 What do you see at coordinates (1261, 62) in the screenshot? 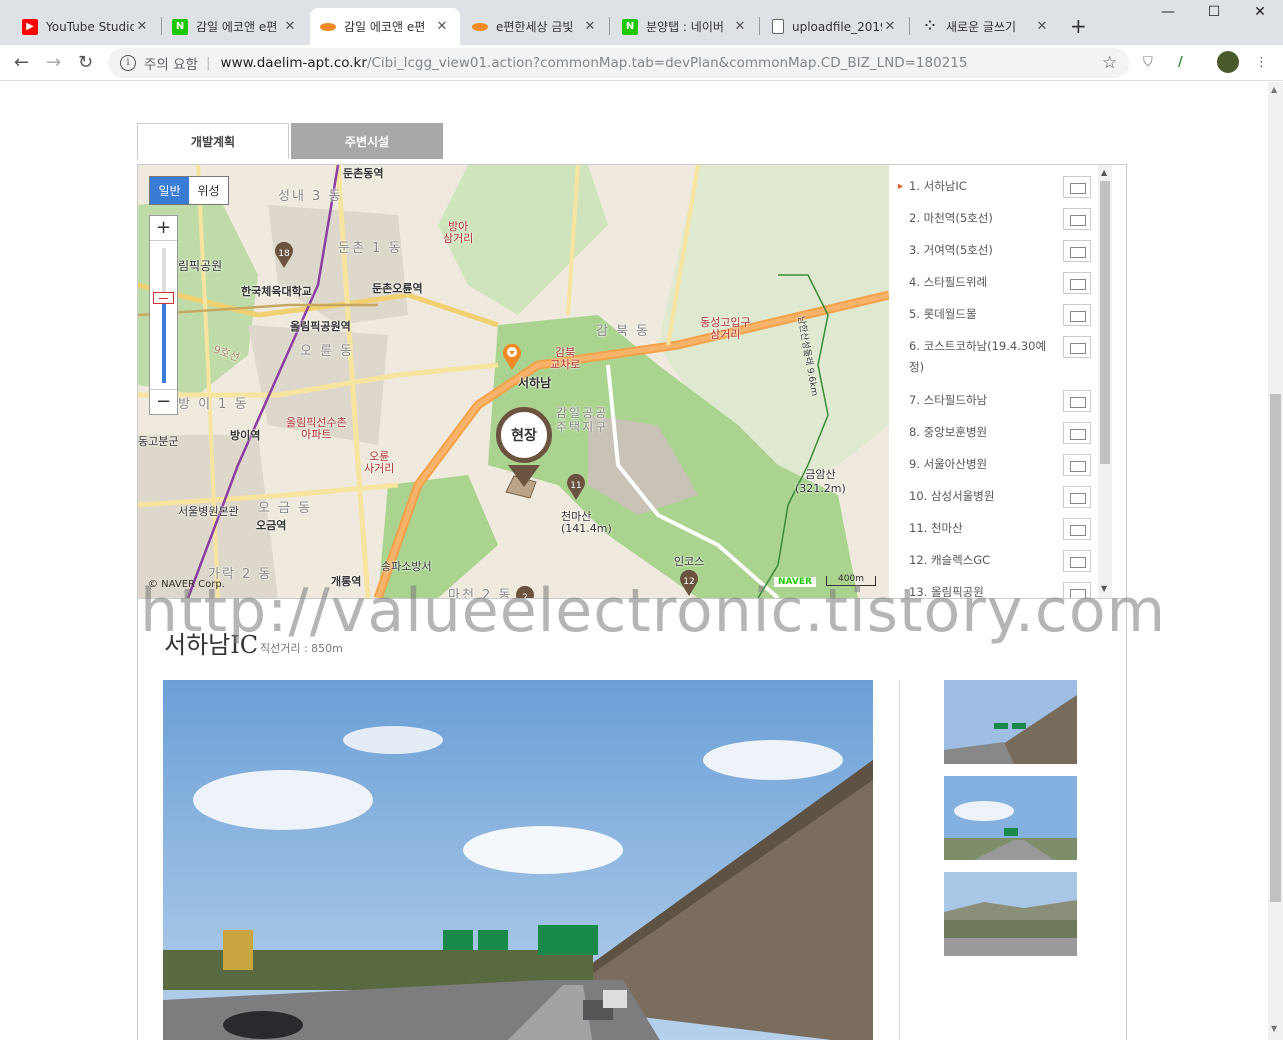
I see `menu-icon: ⋮` at bounding box center [1261, 62].